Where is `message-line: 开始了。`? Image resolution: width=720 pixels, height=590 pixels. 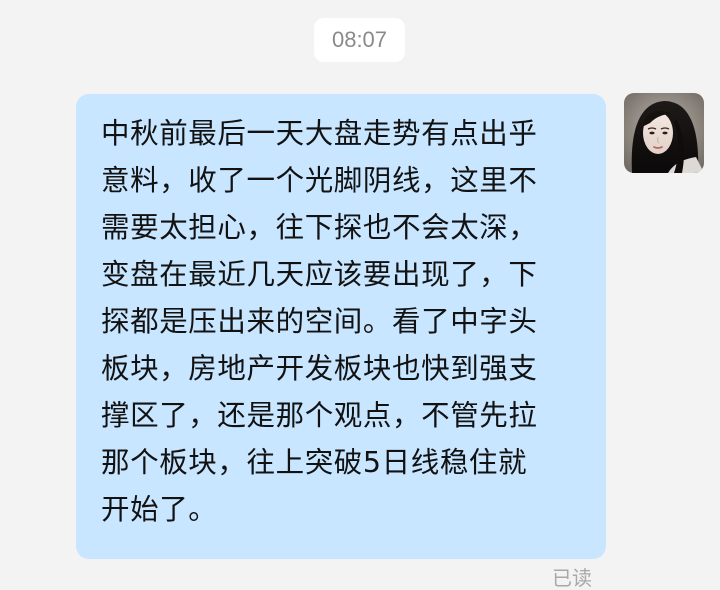 message-line: 开始了。 is located at coordinates (159, 509).